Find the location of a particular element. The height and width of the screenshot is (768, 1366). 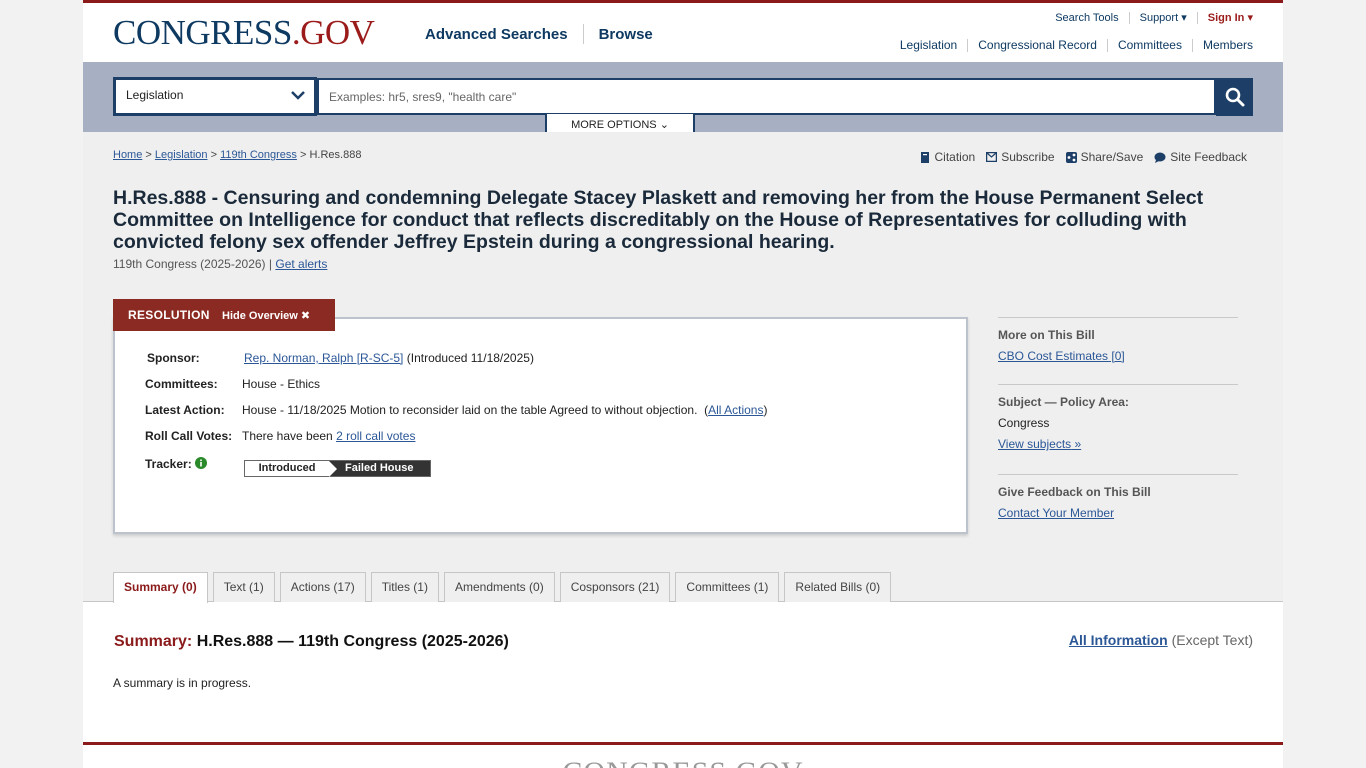

breadcrumb-legislation: Legislation is located at coordinates (181, 155).